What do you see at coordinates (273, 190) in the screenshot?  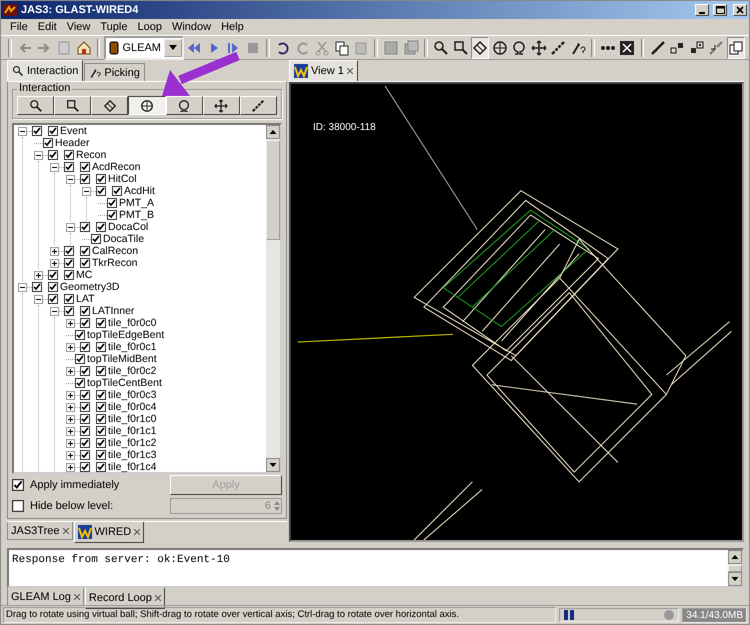 I see `scrollbar-thumb` at bounding box center [273, 190].